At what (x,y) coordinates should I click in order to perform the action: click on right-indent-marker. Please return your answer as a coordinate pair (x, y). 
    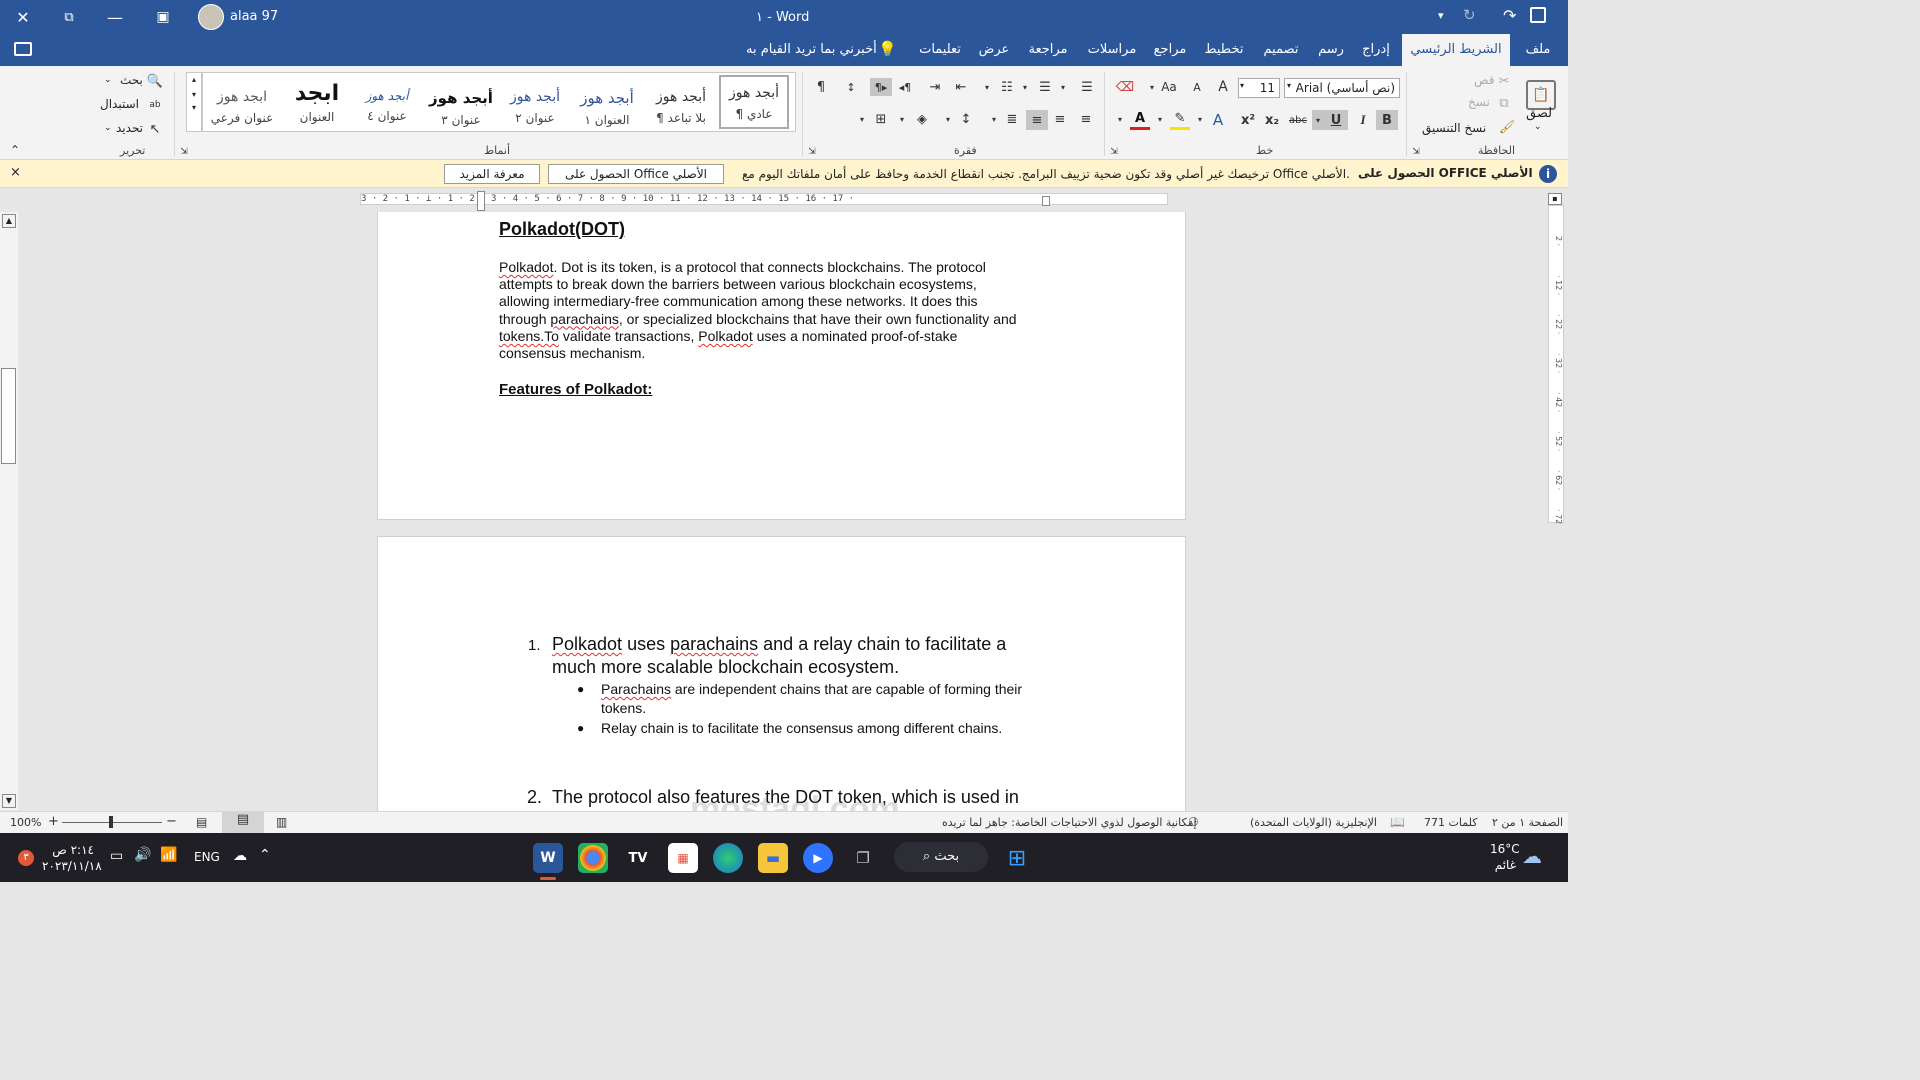
    Looking at the image, I should click on (1046, 201).